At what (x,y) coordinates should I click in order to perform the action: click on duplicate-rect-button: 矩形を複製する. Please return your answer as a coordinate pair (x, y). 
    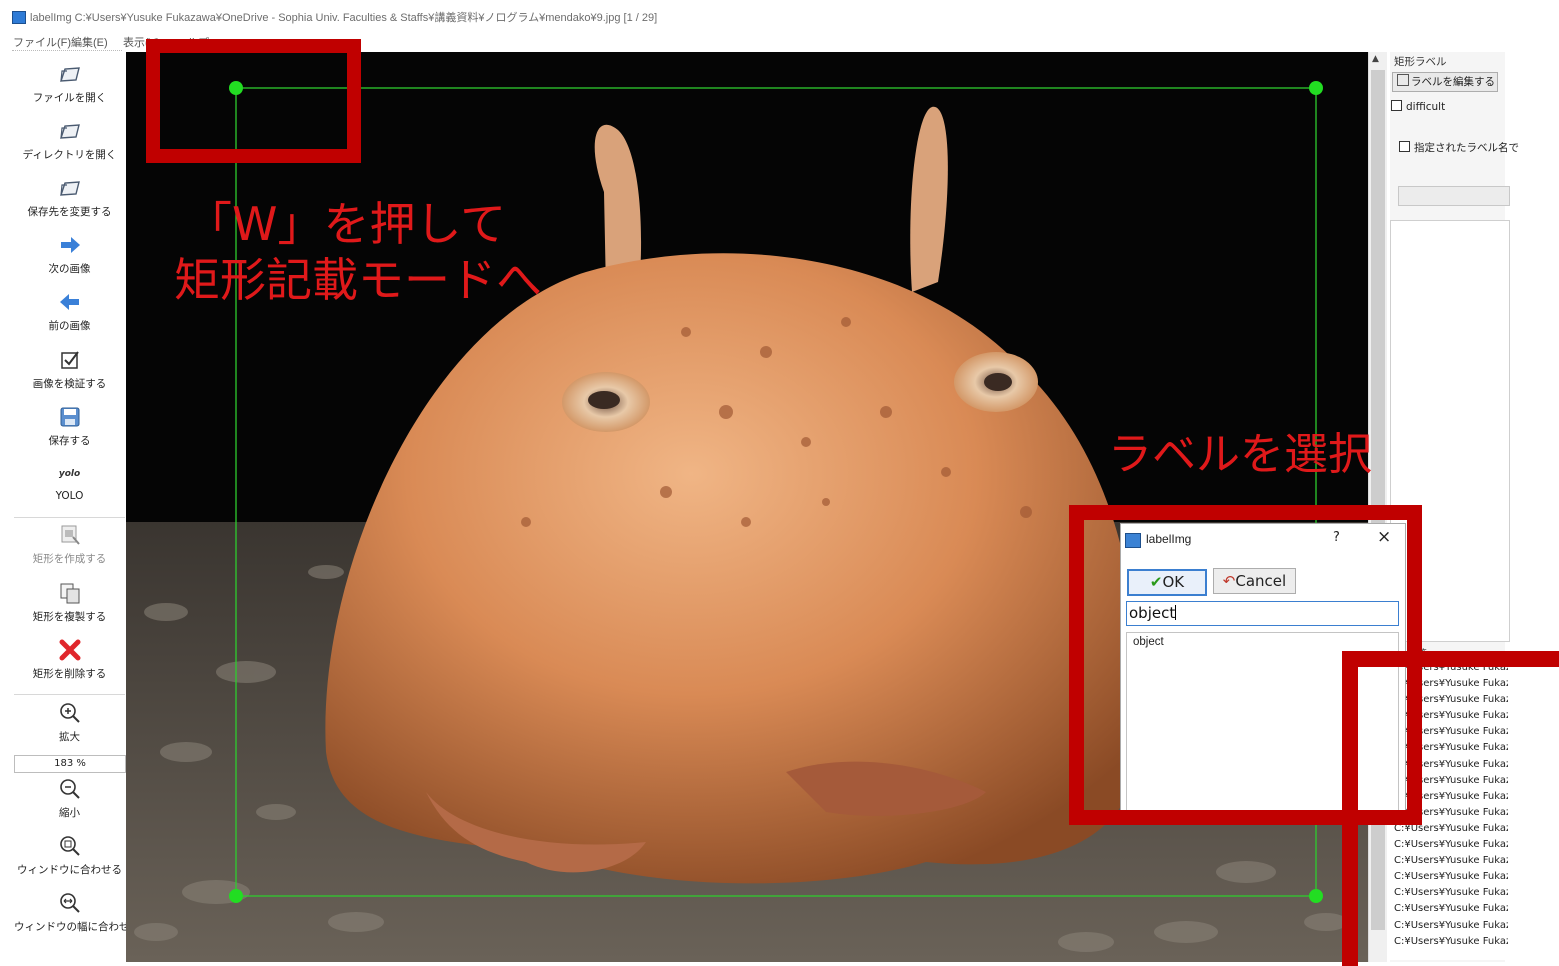
    Looking at the image, I should click on (69, 602).